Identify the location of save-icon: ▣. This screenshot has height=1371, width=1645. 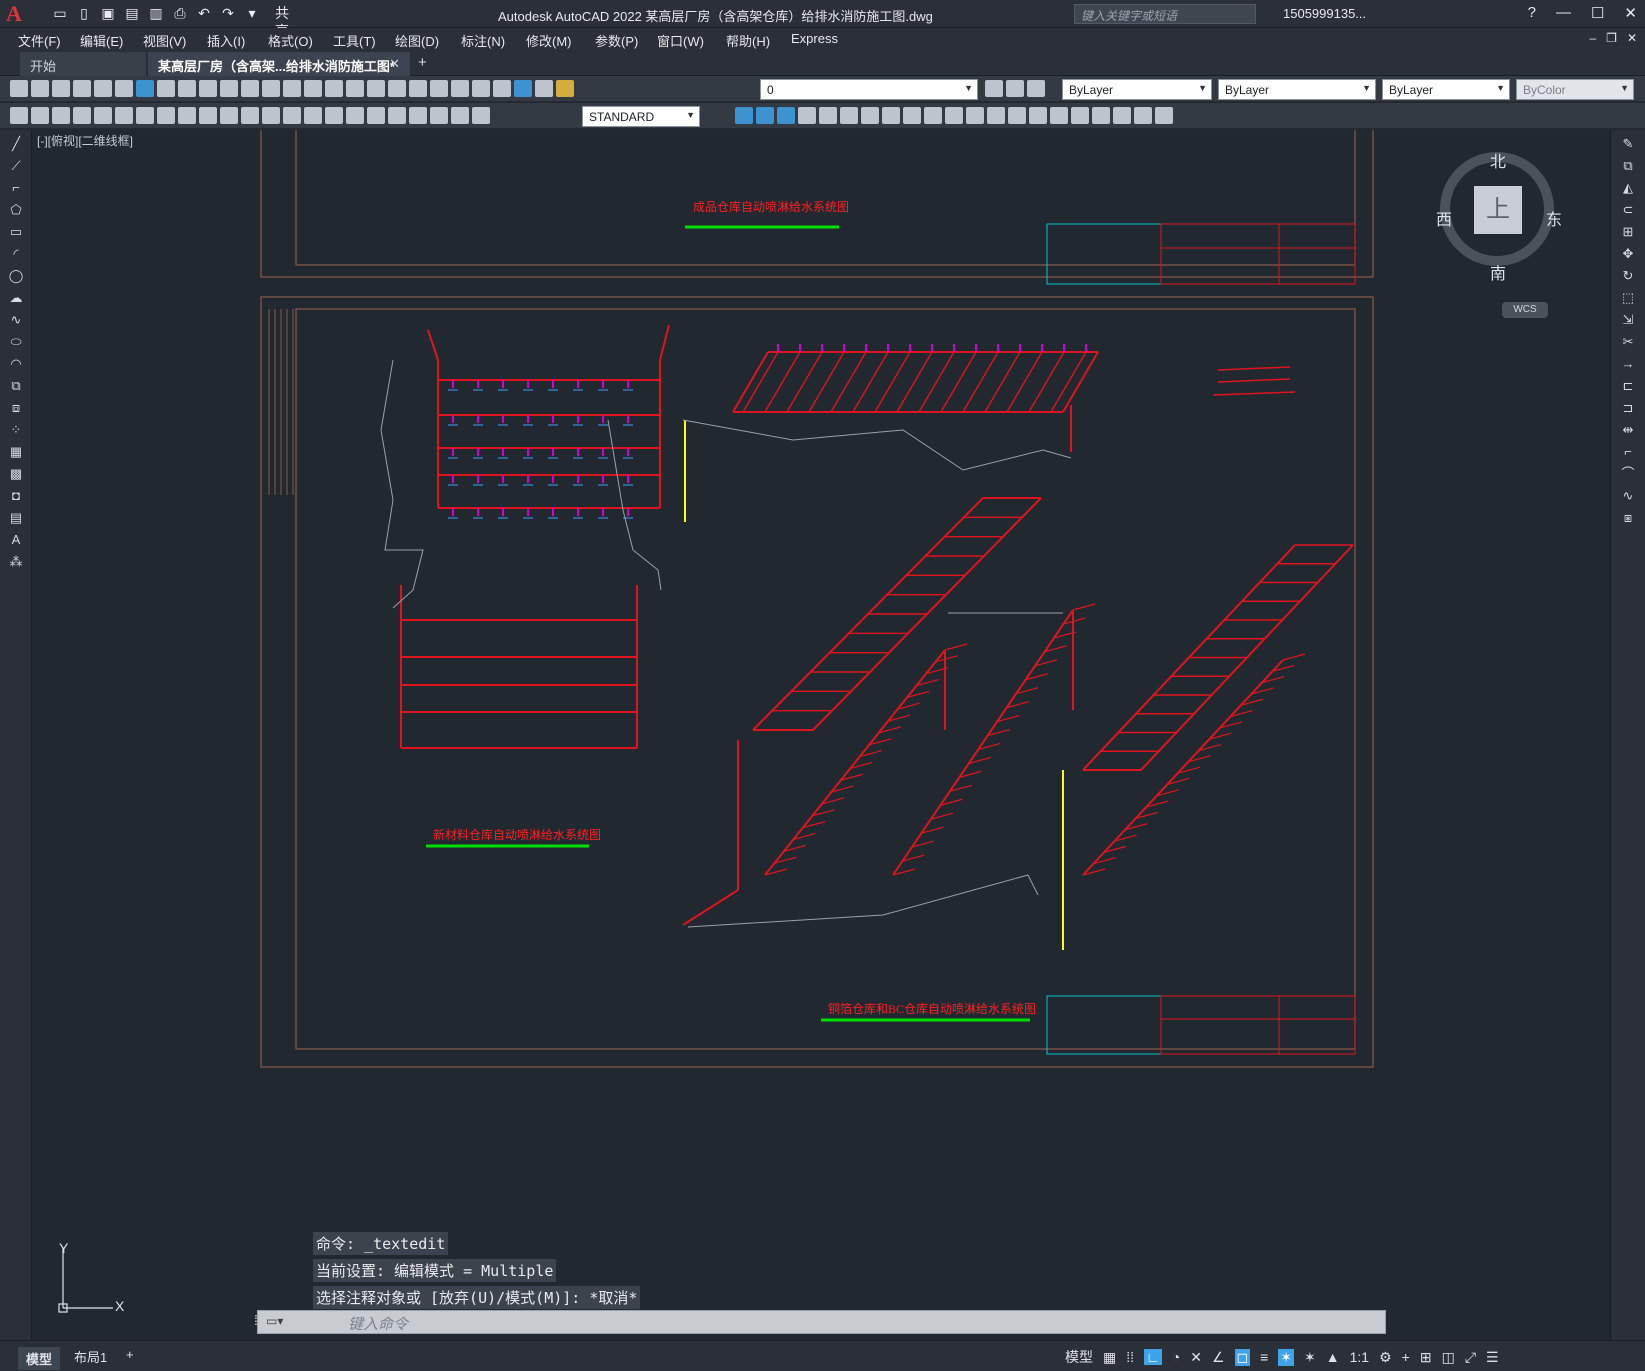
(108, 13).